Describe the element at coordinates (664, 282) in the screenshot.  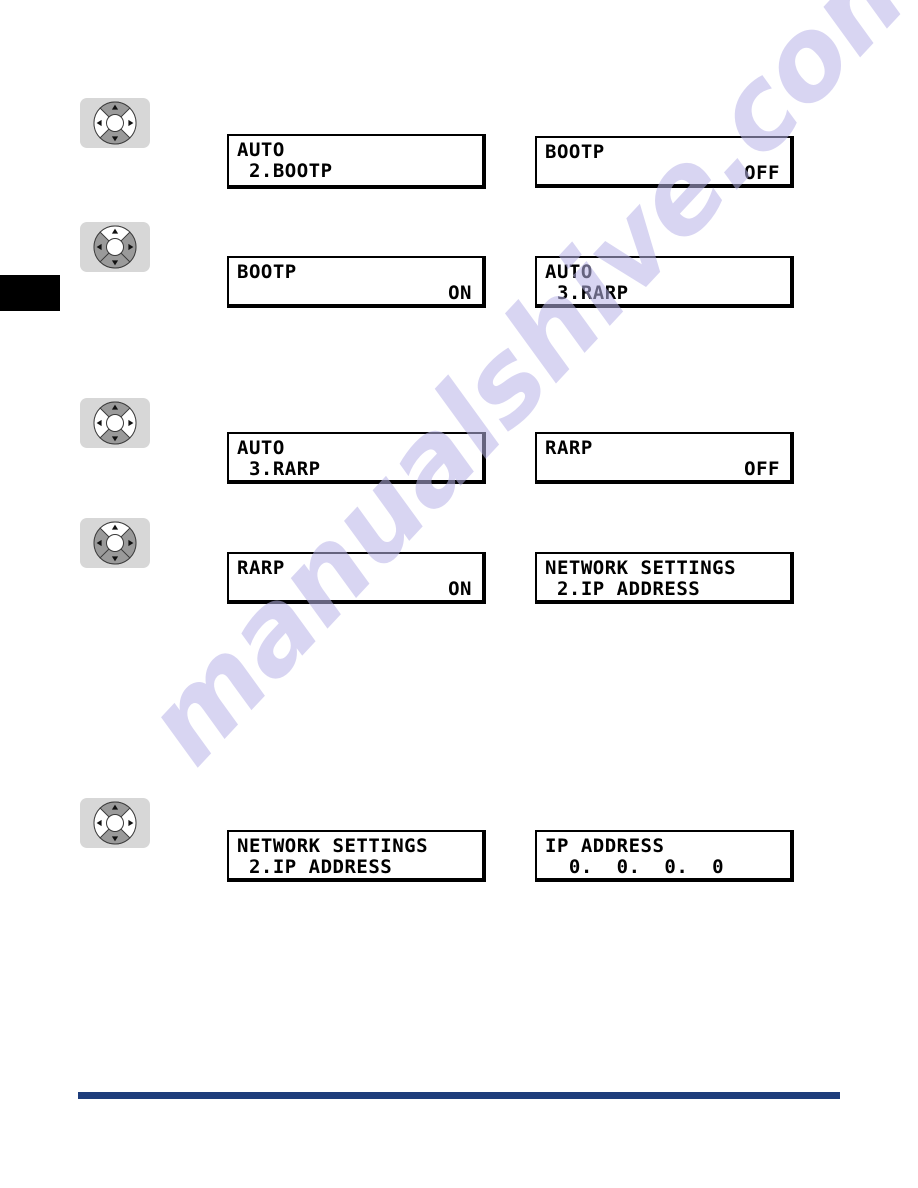
I see `lcd-auto-rarp: AUTO 3.RARP` at that location.